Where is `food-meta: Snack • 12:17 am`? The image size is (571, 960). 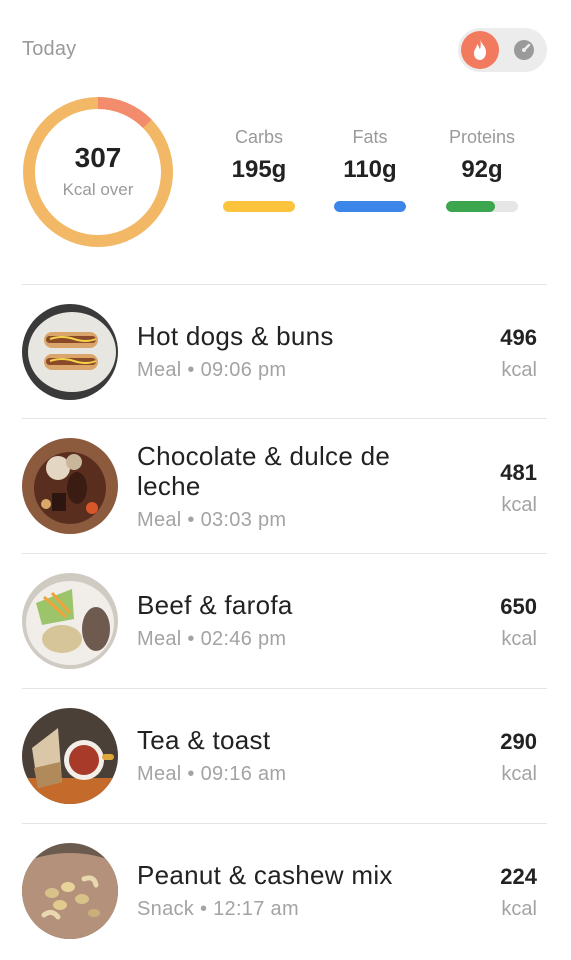 food-meta: Snack • 12:17 am is located at coordinates (218, 909).